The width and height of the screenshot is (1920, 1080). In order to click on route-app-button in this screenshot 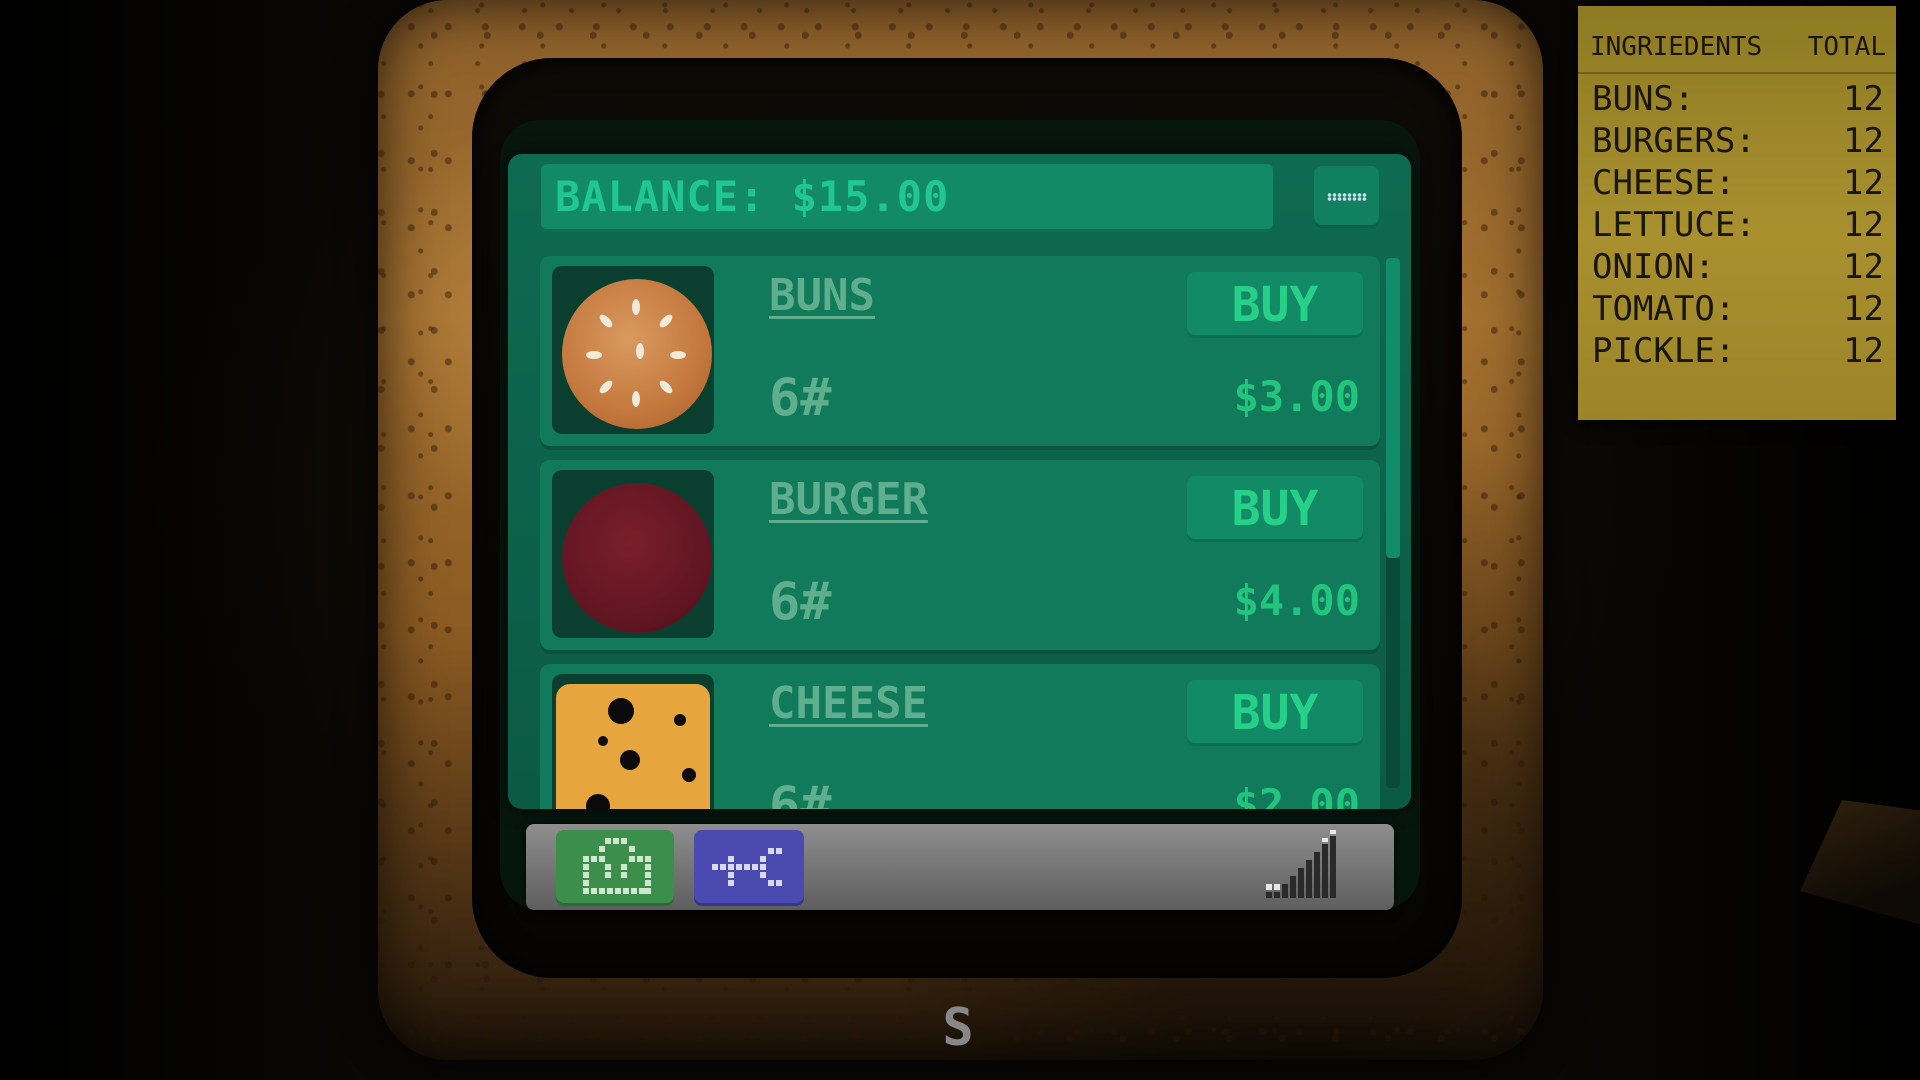, I will do `click(749, 868)`.